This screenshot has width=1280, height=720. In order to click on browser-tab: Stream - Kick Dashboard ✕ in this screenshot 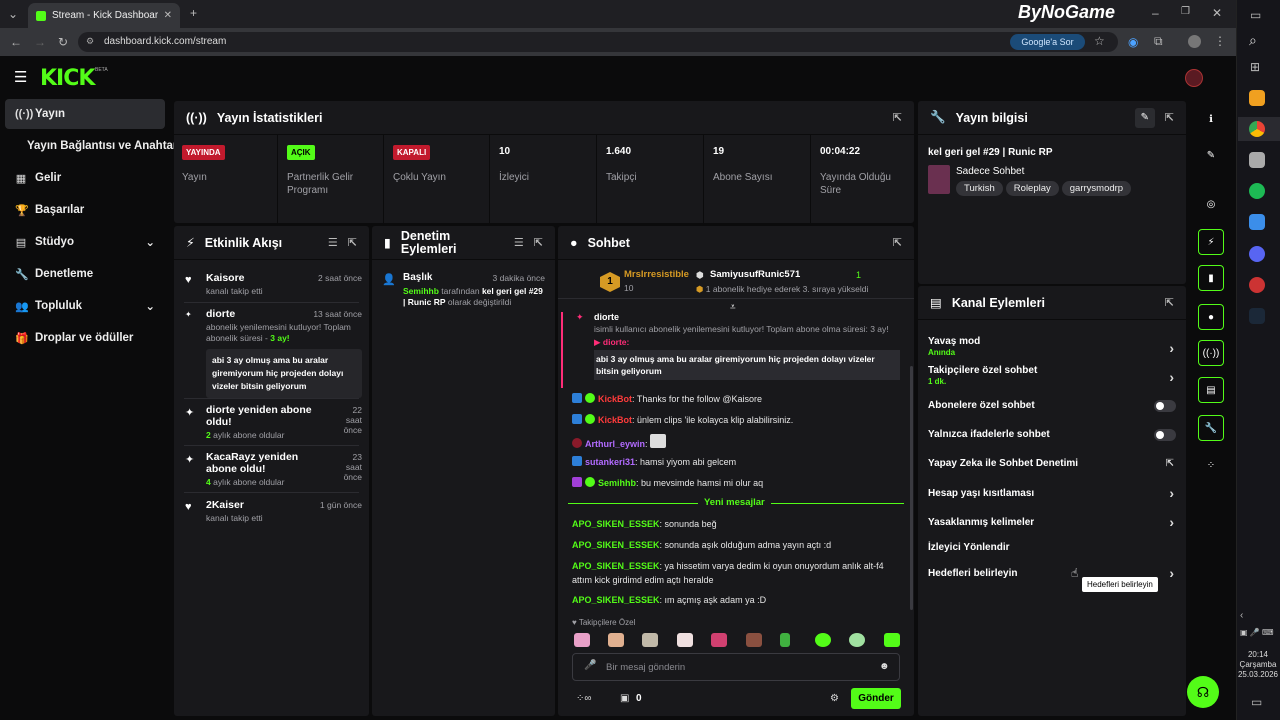, I will do `click(104, 15)`.